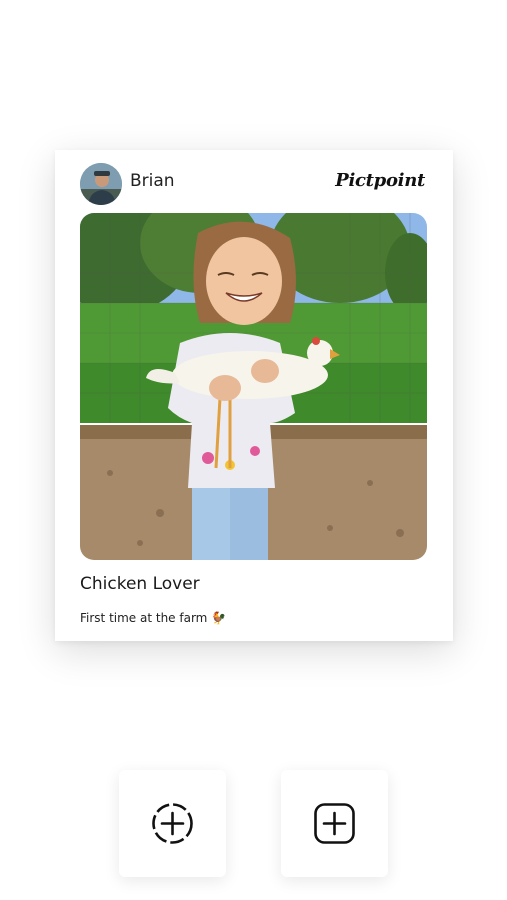 This screenshot has width=507, height=900. What do you see at coordinates (380, 180) in the screenshot?
I see `brand-logo: Pictpoint` at bounding box center [380, 180].